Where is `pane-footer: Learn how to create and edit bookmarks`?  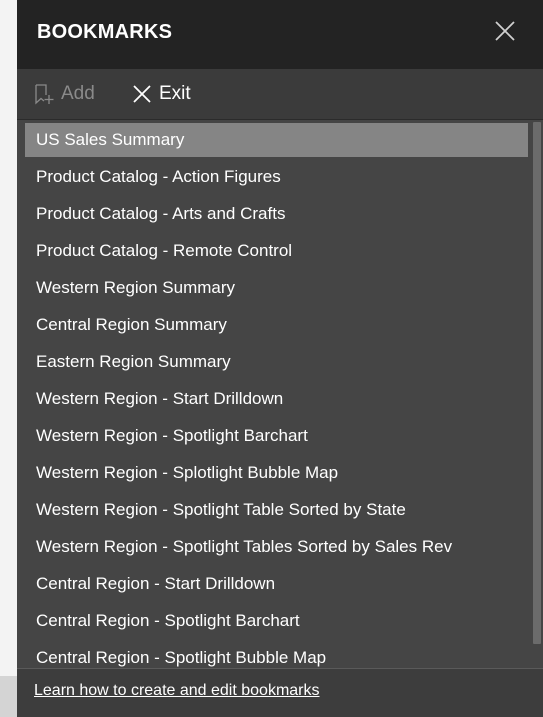 pane-footer: Learn how to create and edit bookmarks is located at coordinates (280, 692).